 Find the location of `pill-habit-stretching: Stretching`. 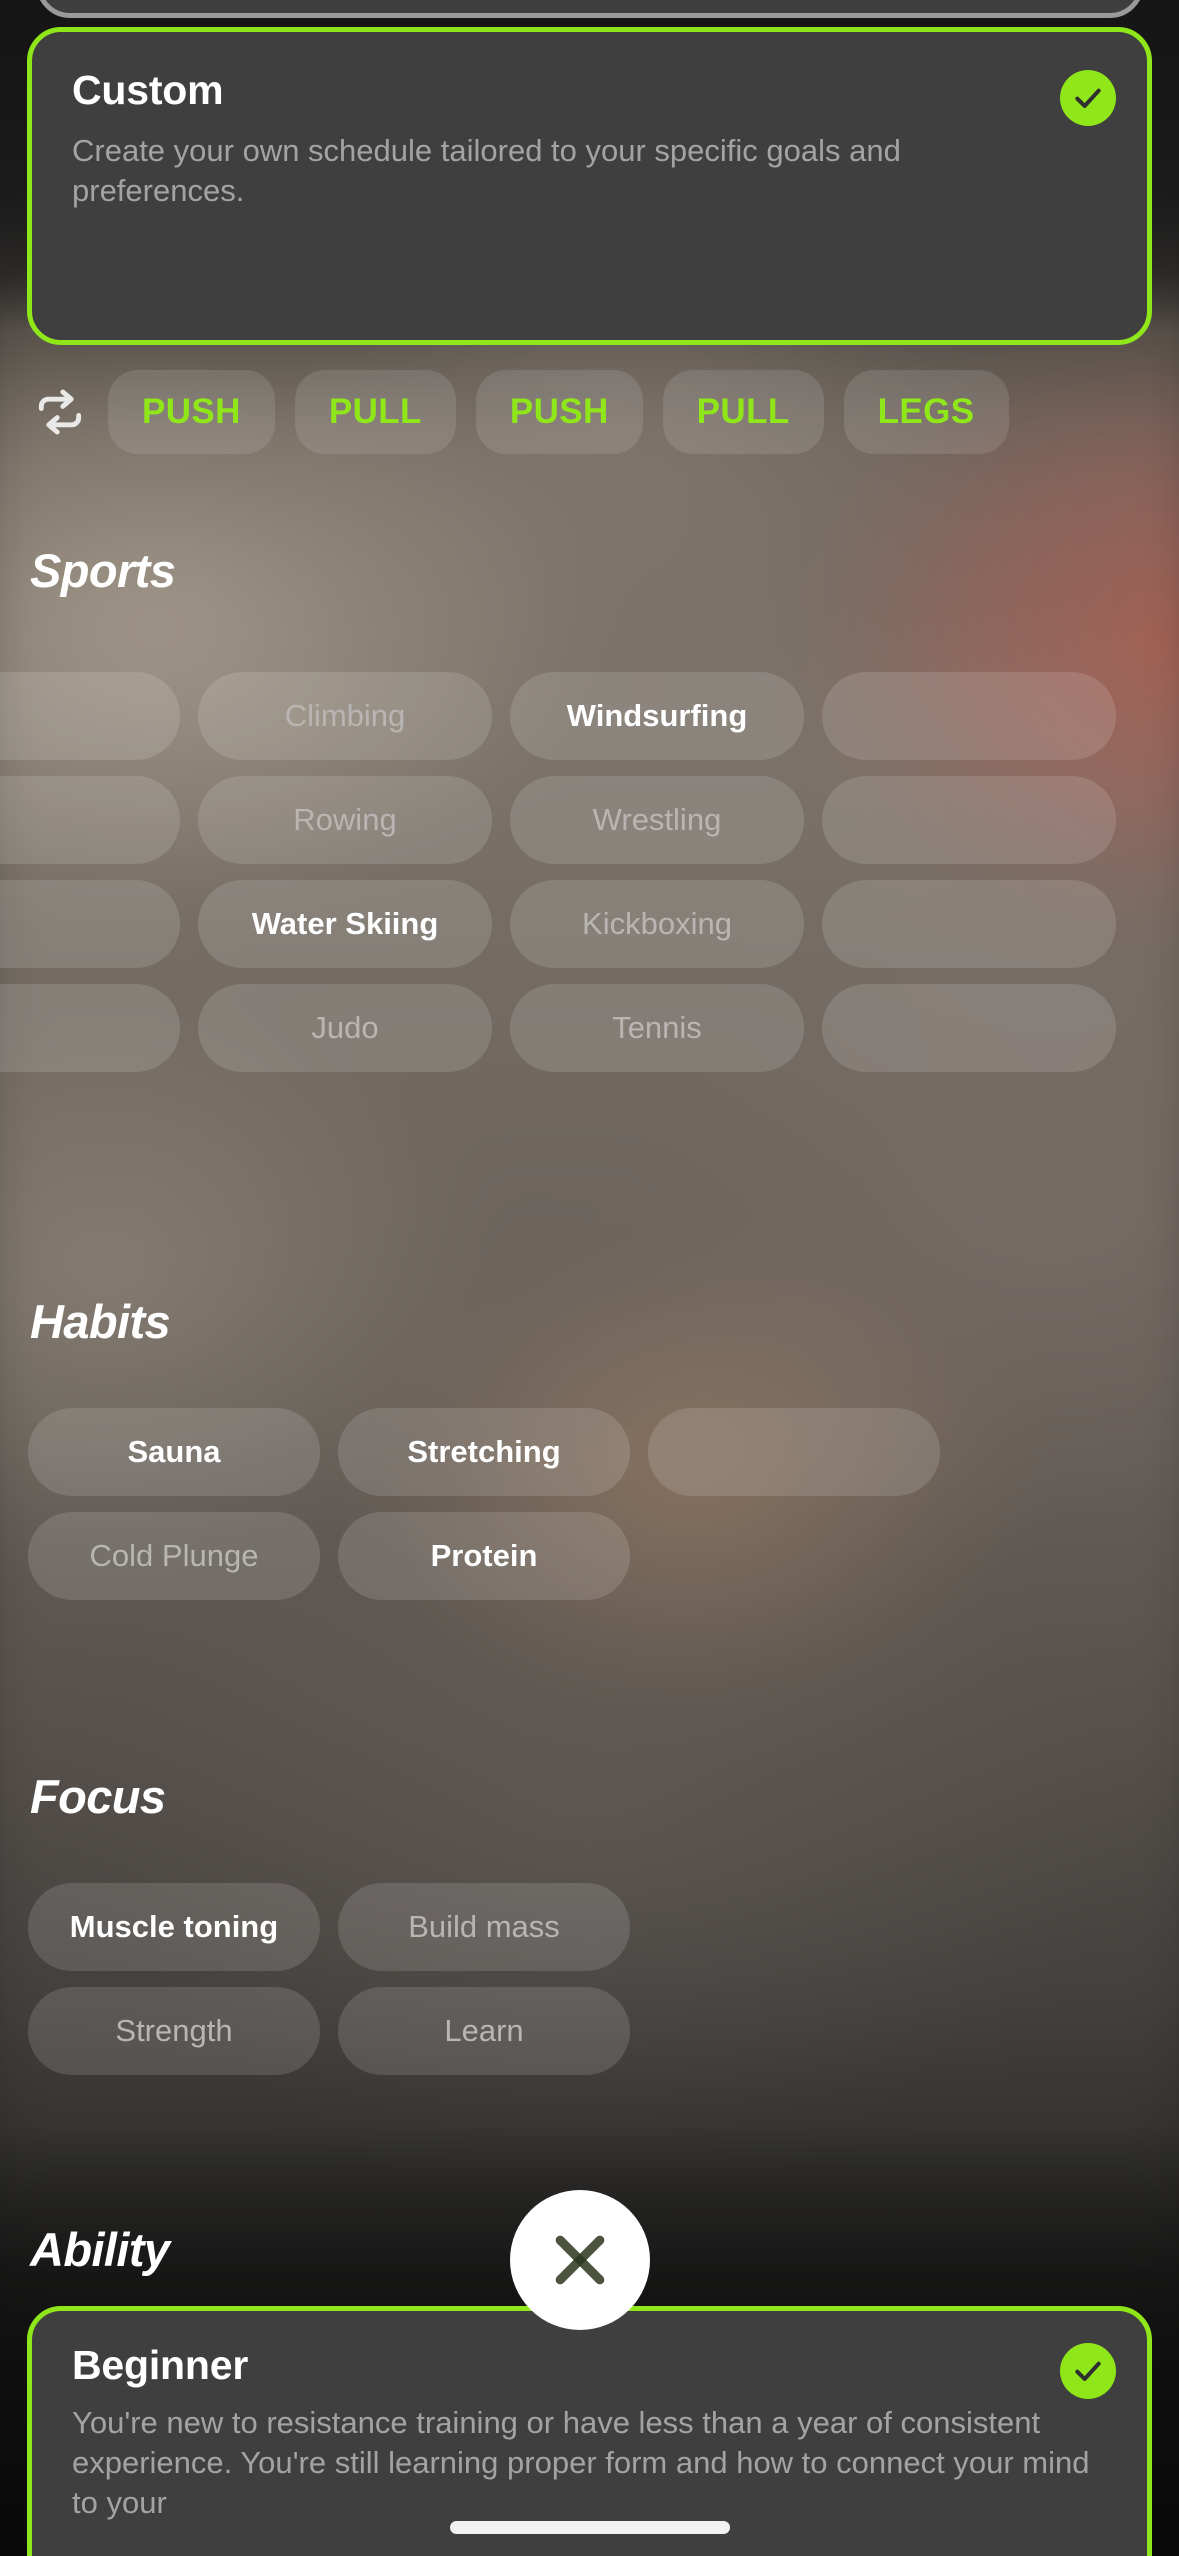

pill-habit-stretching: Stretching is located at coordinates (484, 1452).